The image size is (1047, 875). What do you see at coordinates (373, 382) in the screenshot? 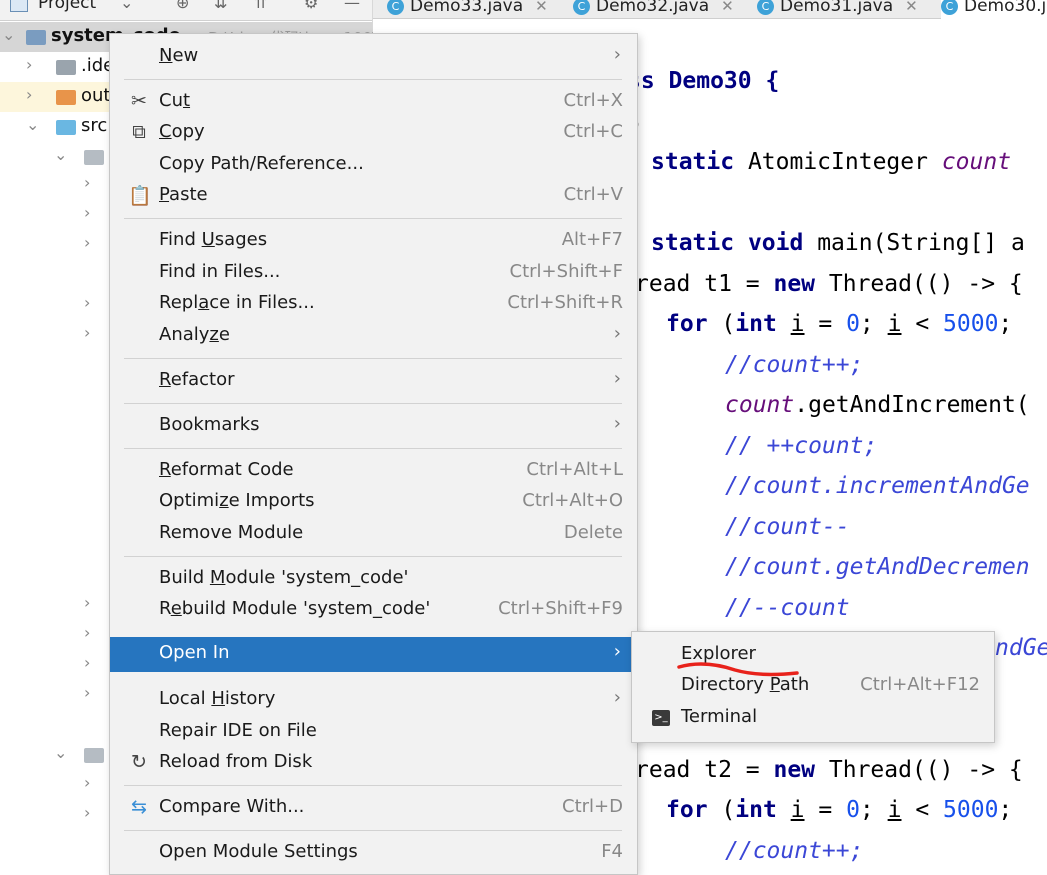
I see `menu-item-refactor: Refactor ›` at bounding box center [373, 382].